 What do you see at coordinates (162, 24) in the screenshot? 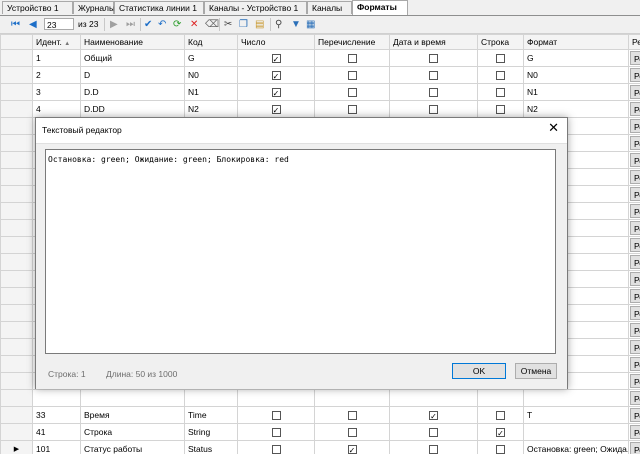
I see `undo-icon: ↶` at bounding box center [162, 24].